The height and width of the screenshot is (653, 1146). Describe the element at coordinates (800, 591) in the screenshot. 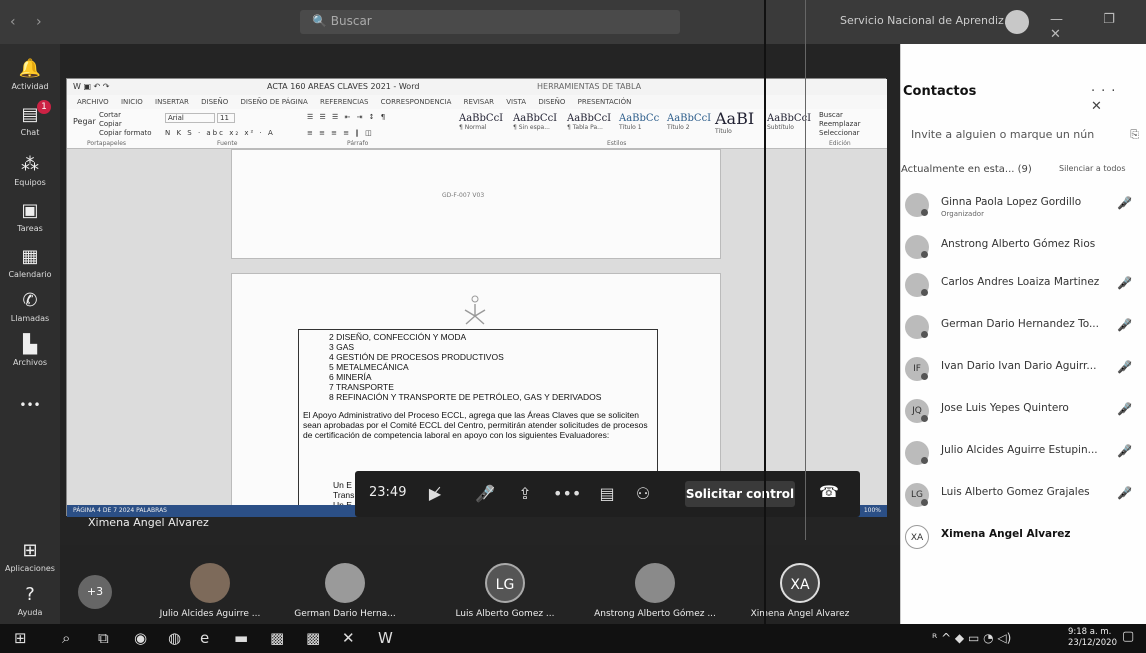

I see `participant-tile: XA Ximena Angel Alvarez` at that location.